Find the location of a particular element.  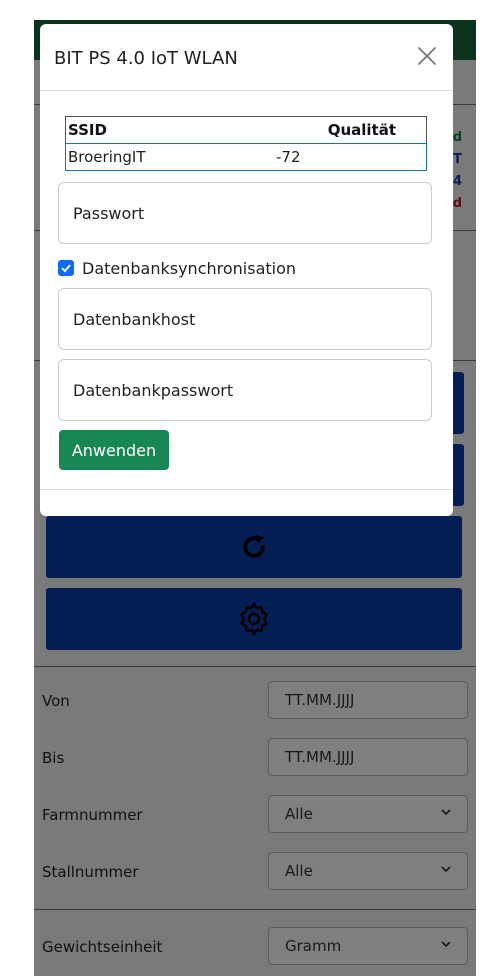

checkmark-icon is located at coordinates (66, 268).